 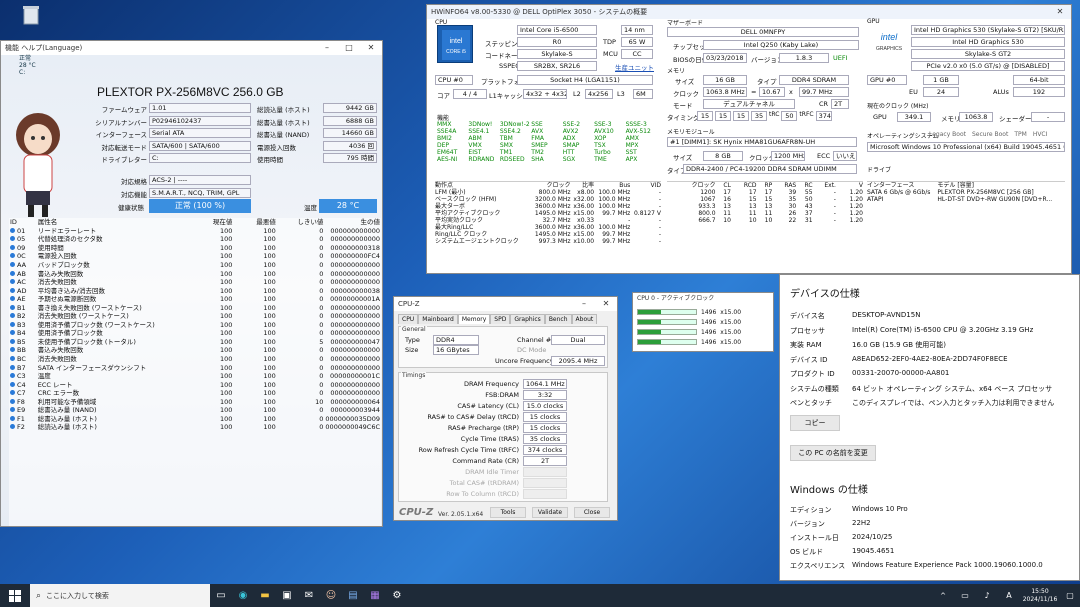 What do you see at coordinates (352, 427) in the screenshot?
I see `smart-cell-text: 0000000049C6C` at bounding box center [352, 427].